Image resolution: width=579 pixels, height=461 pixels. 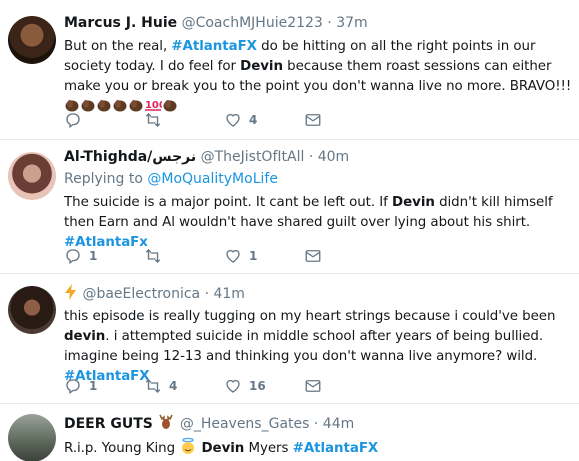 I want to click on timestamp: 44m, so click(x=338, y=424).